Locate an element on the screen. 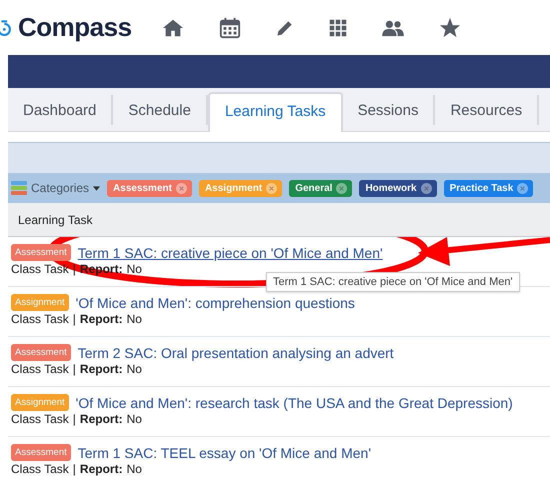  task-link: Term 2 SAC: Oral presentation analysing an advert is located at coordinates (236, 352).